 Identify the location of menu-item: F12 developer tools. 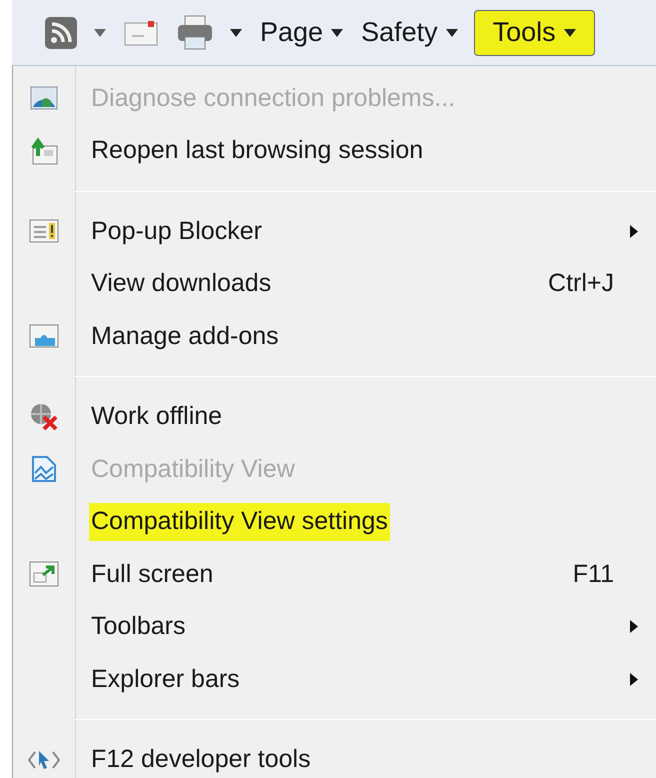
(365, 758).